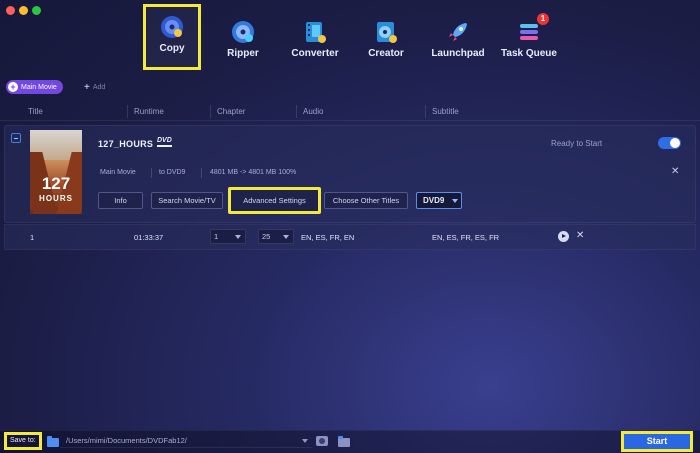 Image resolution: width=700 pixels, height=453 pixels. I want to click on add-button: + Add, so click(94, 87).